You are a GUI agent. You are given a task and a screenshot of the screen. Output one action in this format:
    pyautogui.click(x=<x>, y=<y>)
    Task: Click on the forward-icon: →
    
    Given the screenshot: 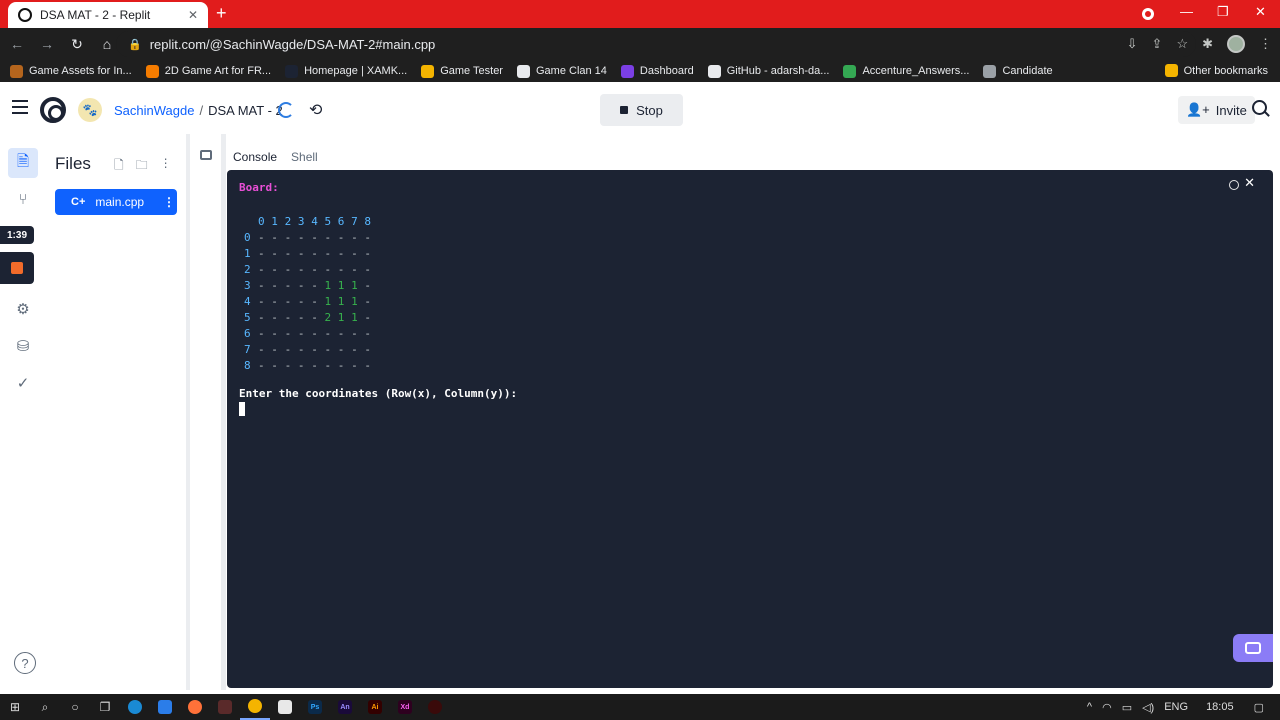 What is the action you would take?
    pyautogui.click(x=47, y=44)
    